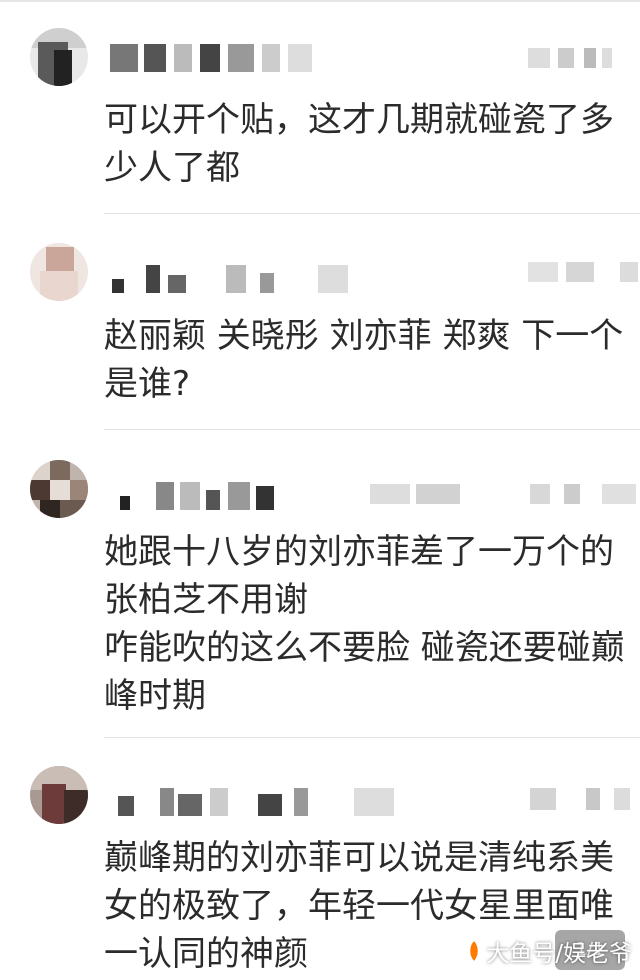 This screenshot has height=980, width=640. I want to click on watermark: 大鱼号/娱老爷, so click(549, 951).